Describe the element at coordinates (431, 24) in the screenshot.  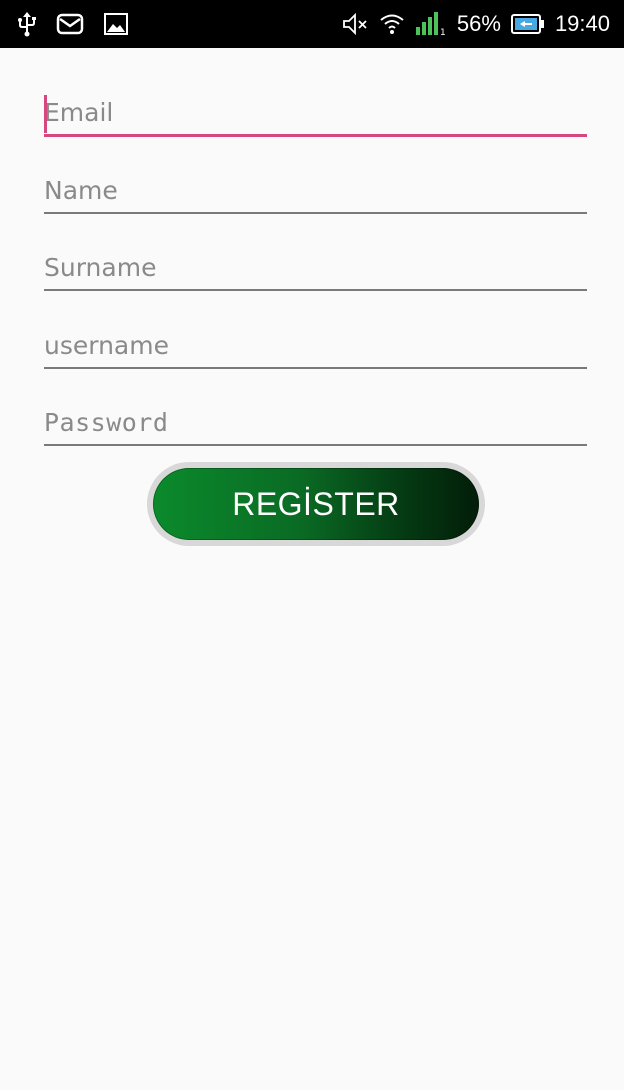
I see `signal-icon: 1` at that location.